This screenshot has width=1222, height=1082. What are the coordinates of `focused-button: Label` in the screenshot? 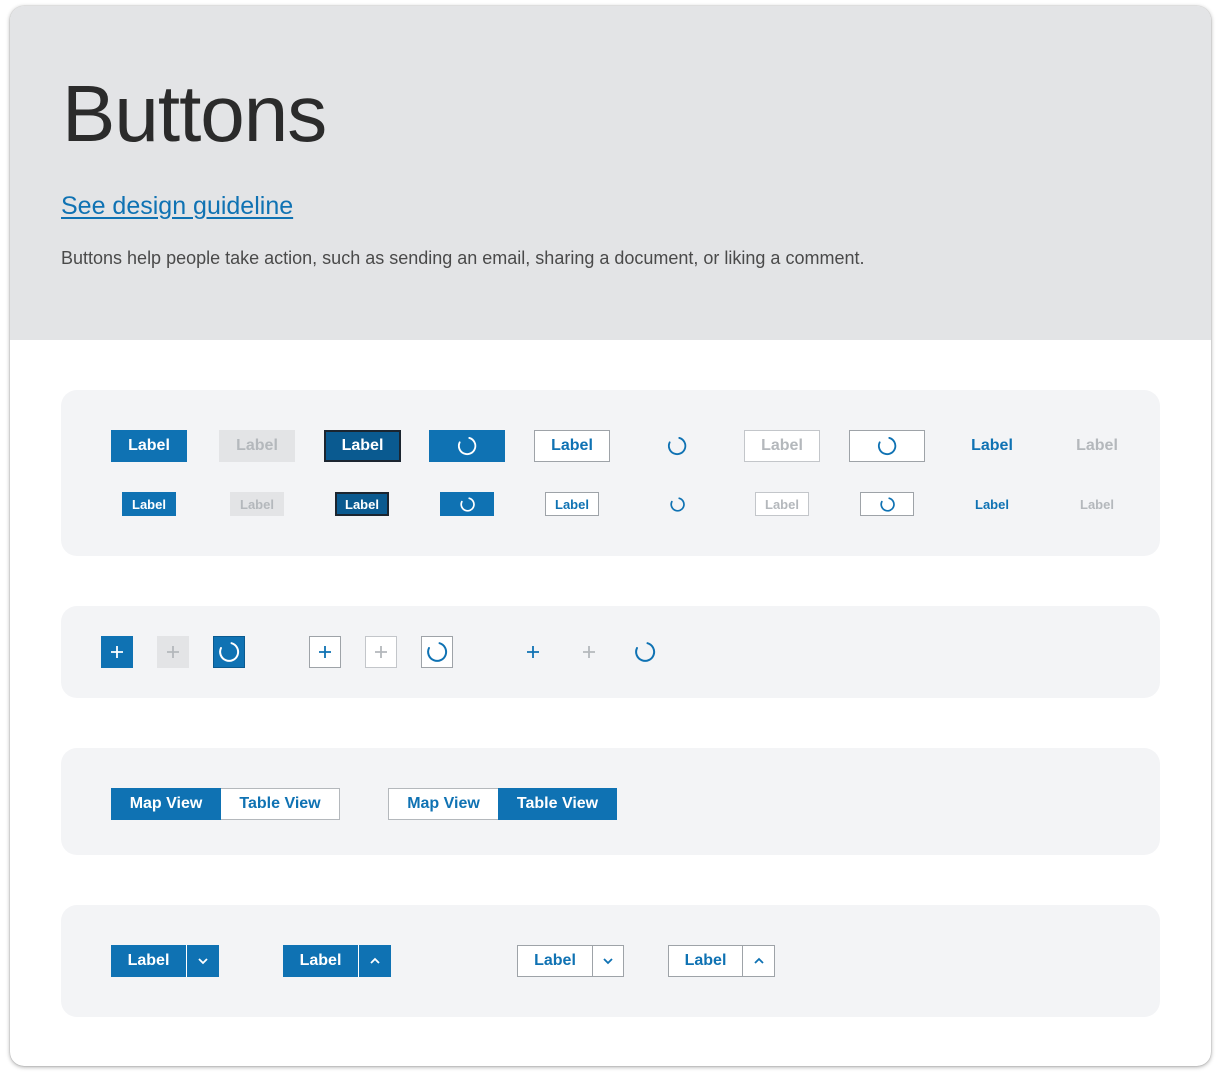 It's located at (362, 446).